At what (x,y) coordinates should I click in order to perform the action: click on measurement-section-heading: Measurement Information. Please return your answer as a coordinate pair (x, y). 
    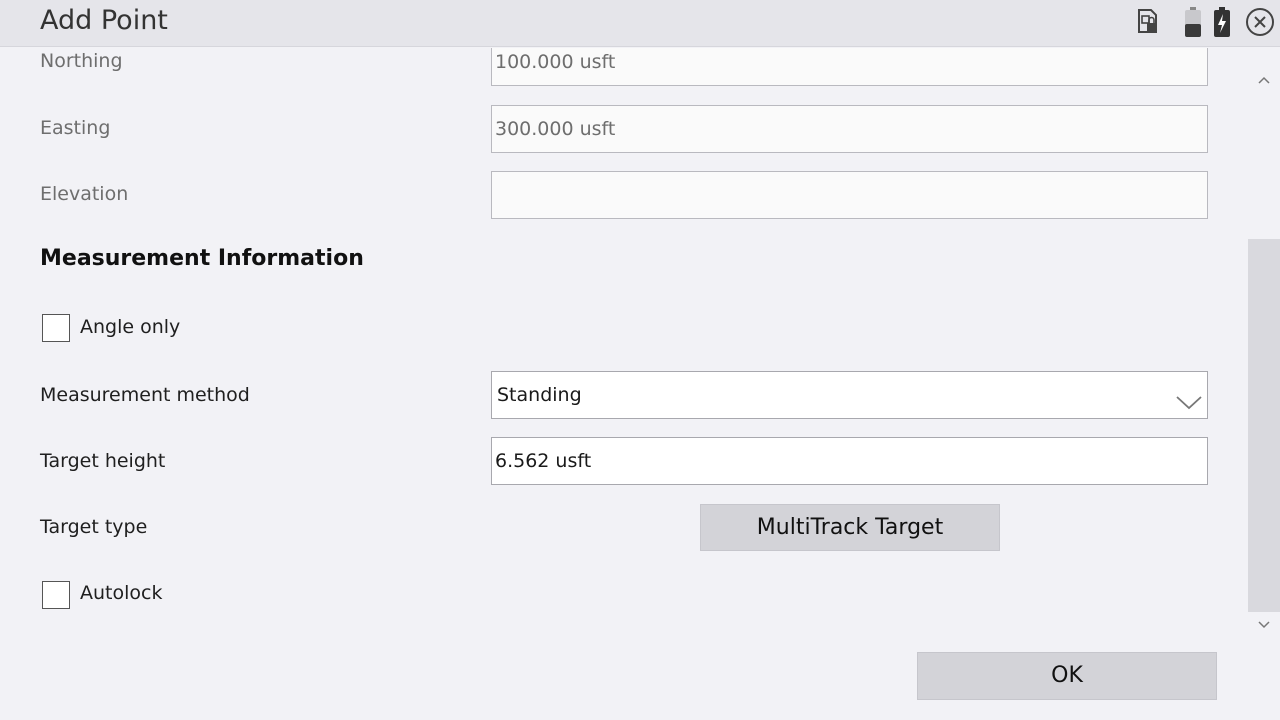
    Looking at the image, I should click on (202, 258).